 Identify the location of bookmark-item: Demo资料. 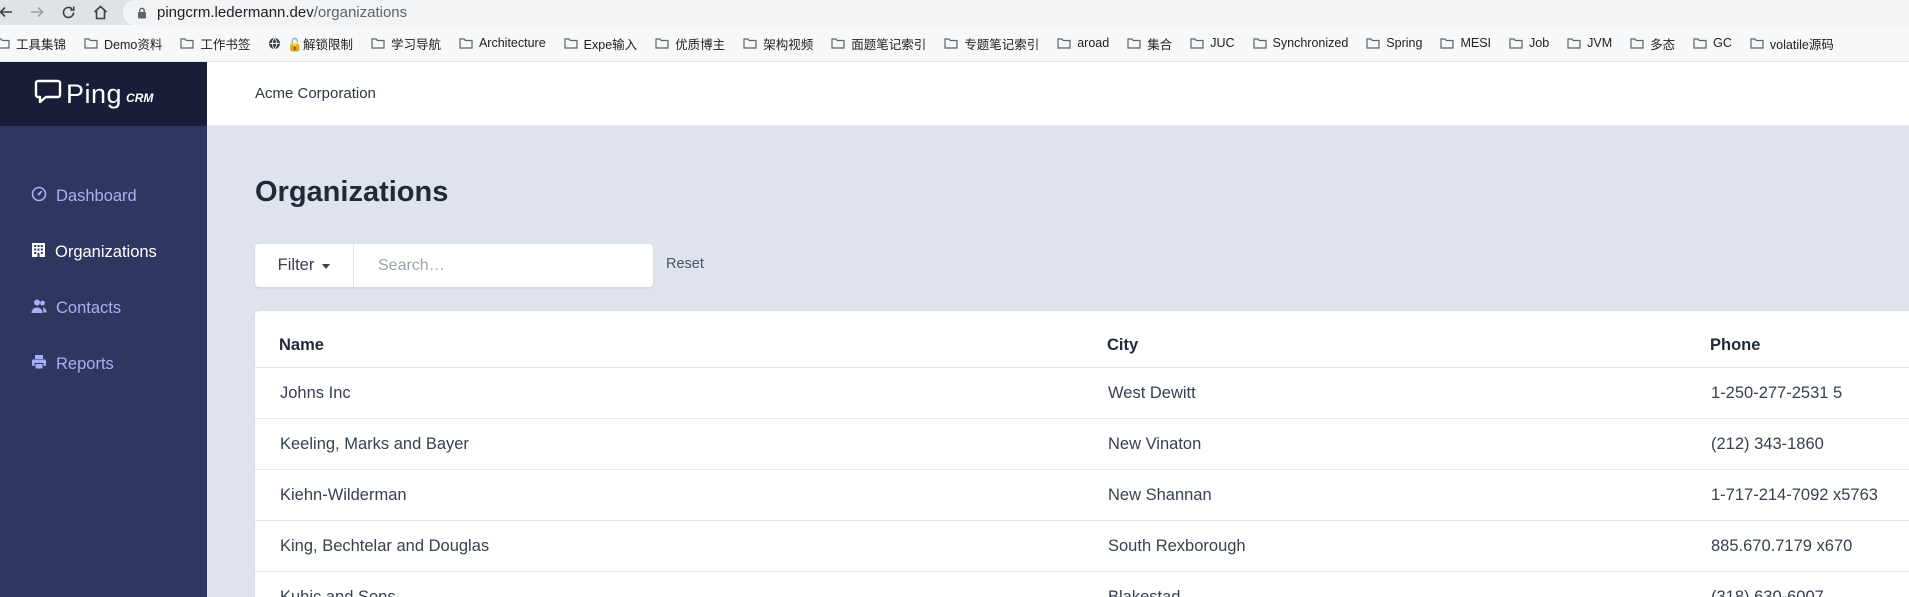
(123, 43).